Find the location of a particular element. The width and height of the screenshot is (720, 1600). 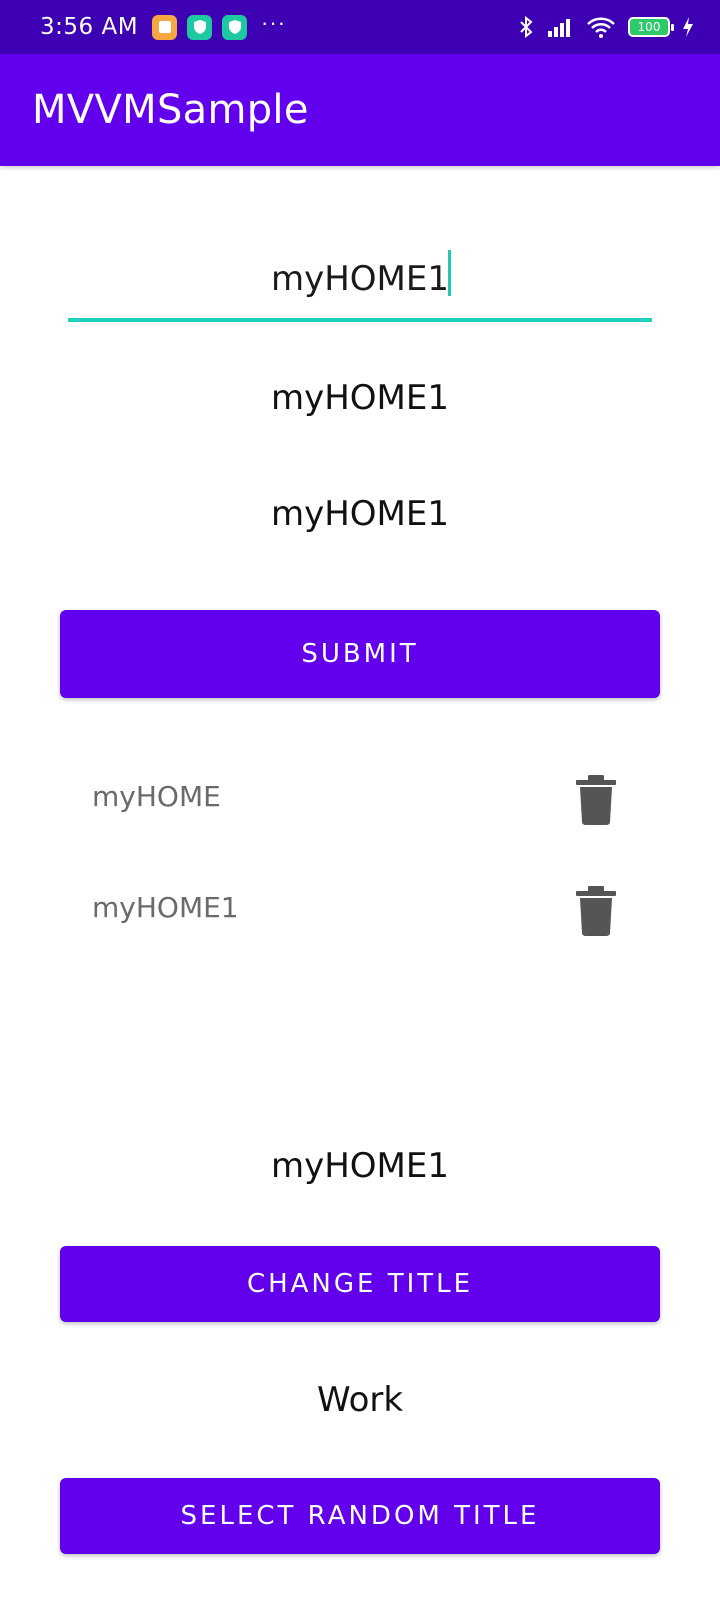

status-bar: 3:56 AM ··· 100 is located at coordinates (360, 27).